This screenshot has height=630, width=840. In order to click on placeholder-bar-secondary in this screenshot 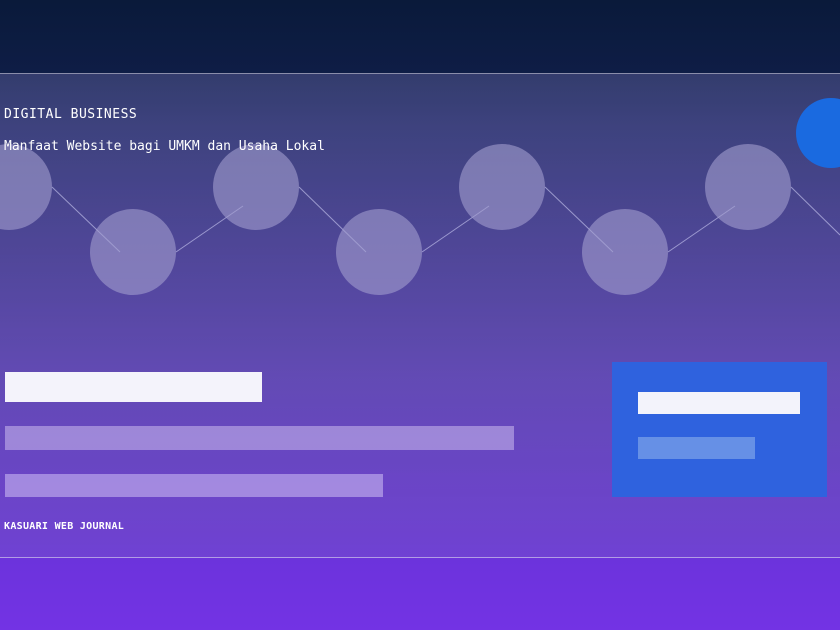, I will do `click(259, 438)`.